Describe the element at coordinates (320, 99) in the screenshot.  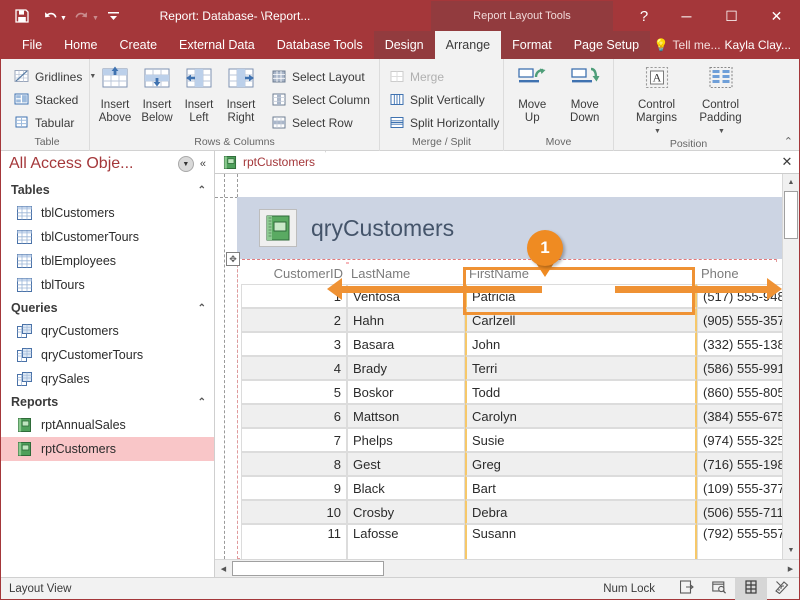
I see `select-column-button: Select Column` at that location.